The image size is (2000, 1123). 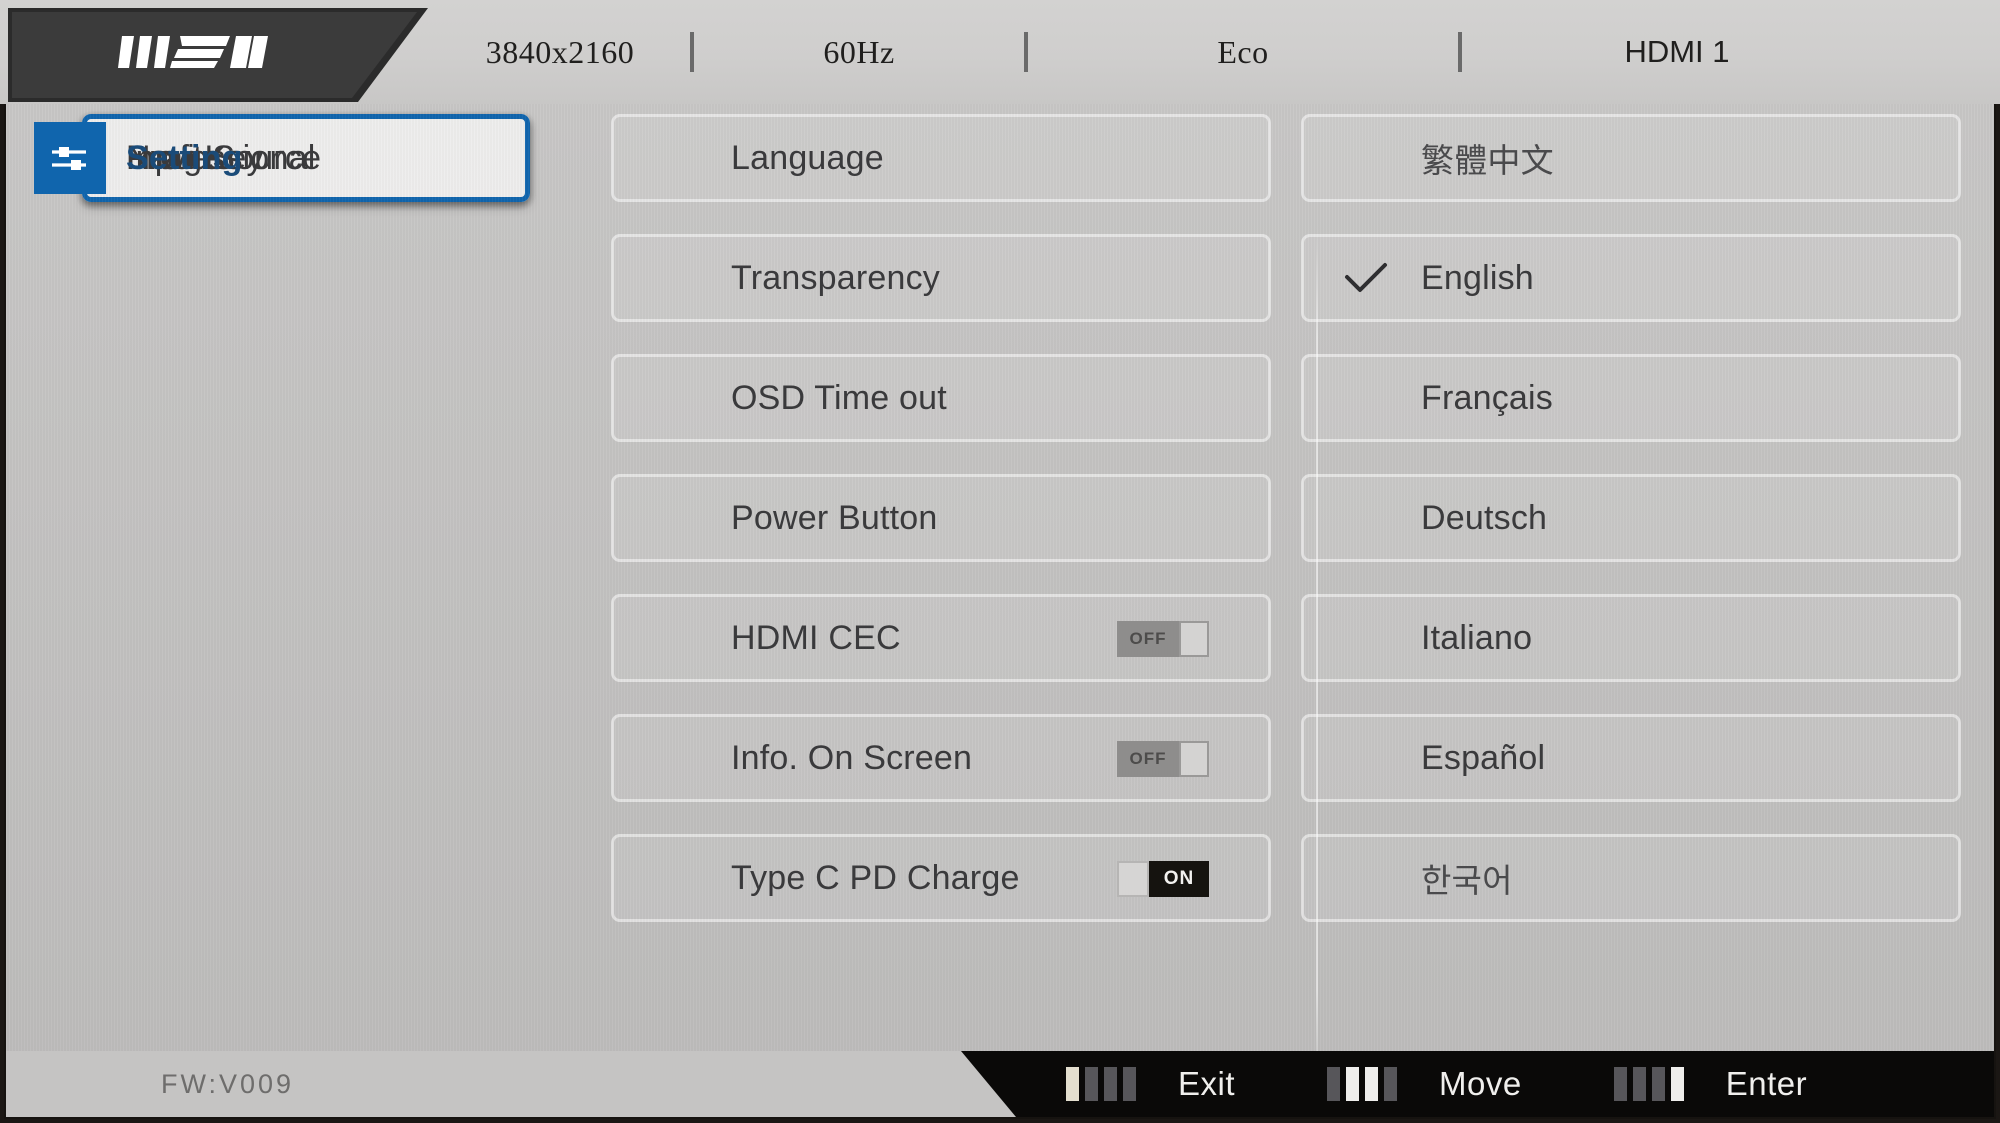 I want to click on language-option-espanol: Español, so click(x=1631, y=758).